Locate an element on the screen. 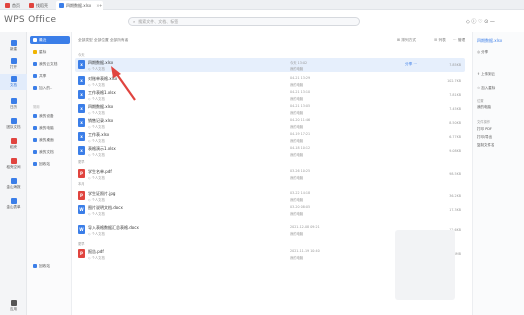  file-row: P 学生证照片.jpg ◇ 个人文档 03-22 14:18 我的电脑 36.2KB is located at coordinates (270, 196).